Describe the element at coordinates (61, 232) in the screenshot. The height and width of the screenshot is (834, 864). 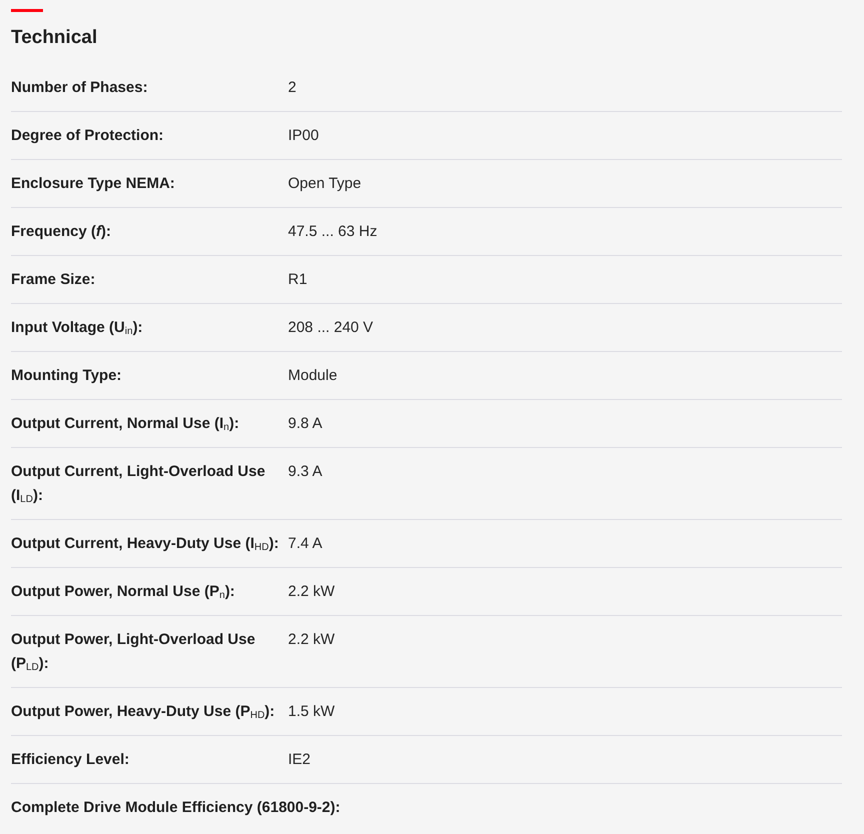
I see `spec-label: Frequency (f):` at that location.